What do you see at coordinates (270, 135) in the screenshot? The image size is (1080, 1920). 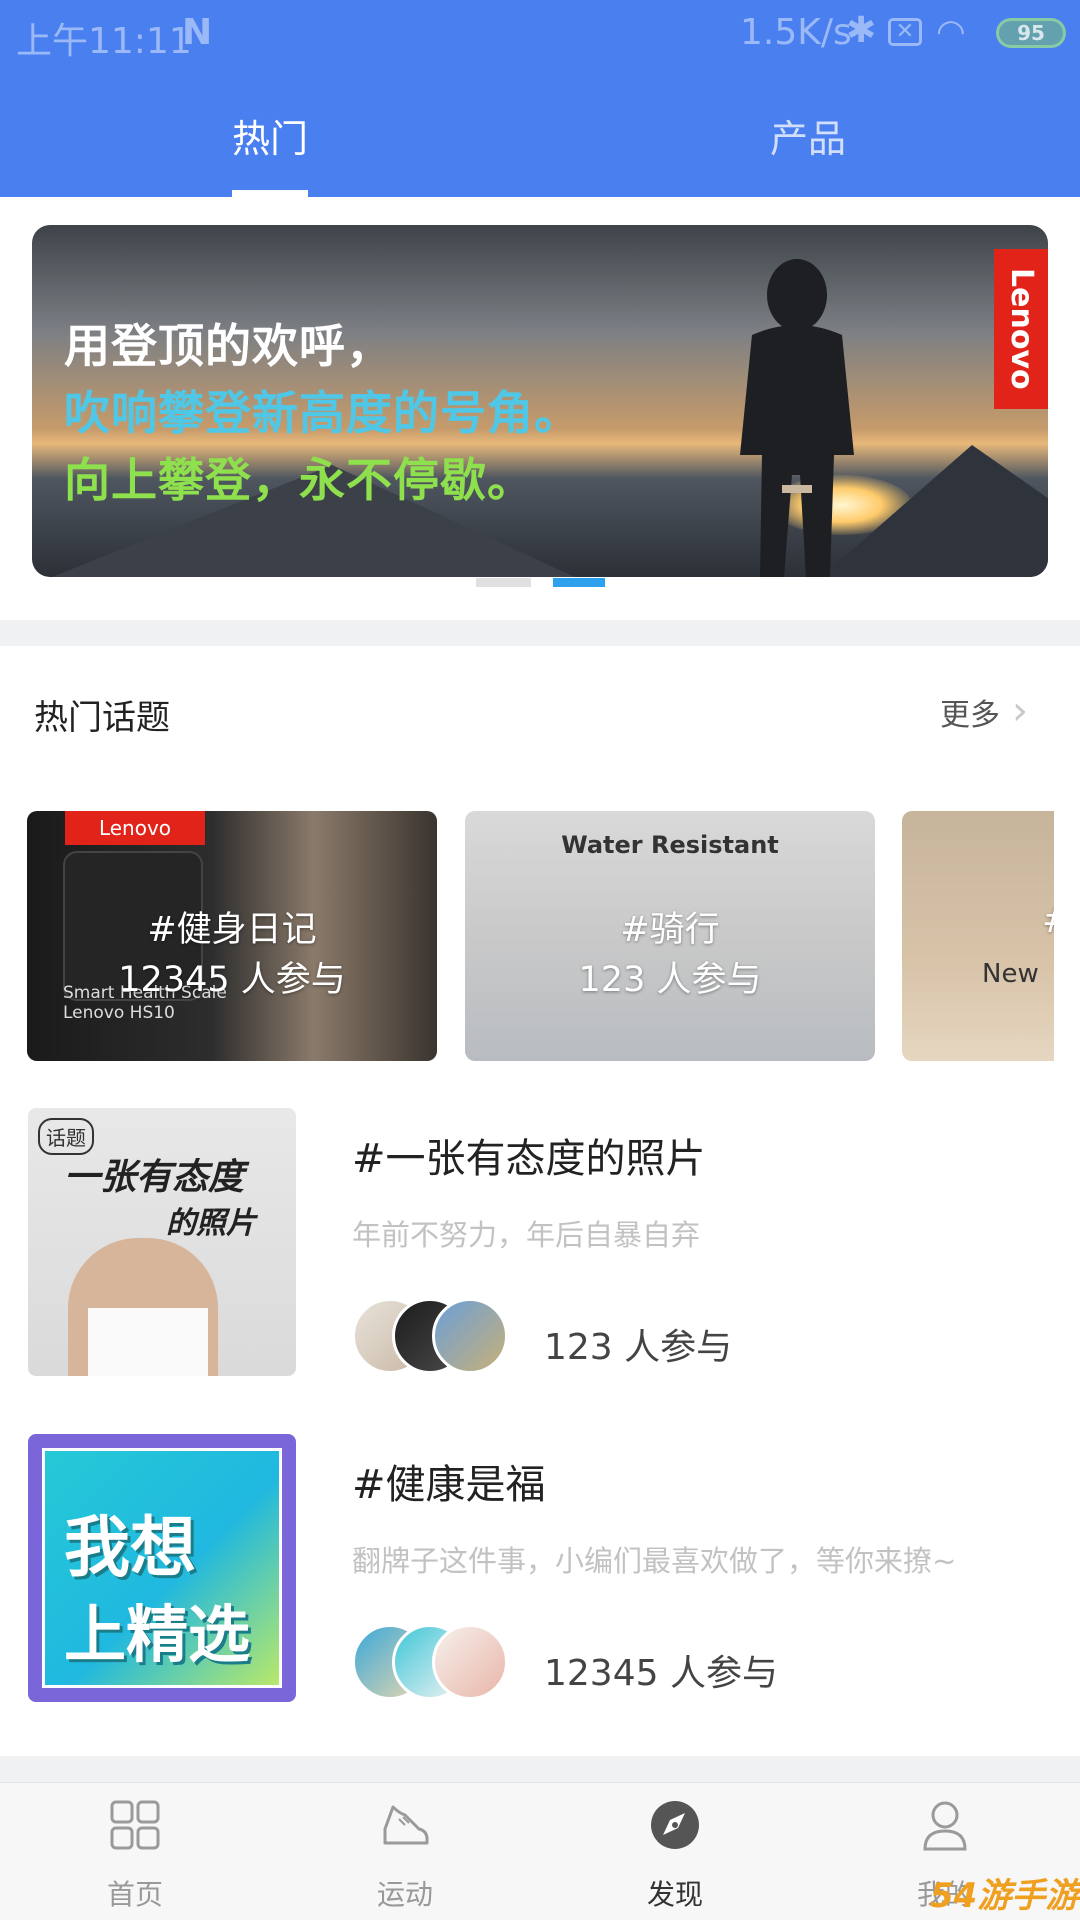 I see `tab-hot: 热门` at bounding box center [270, 135].